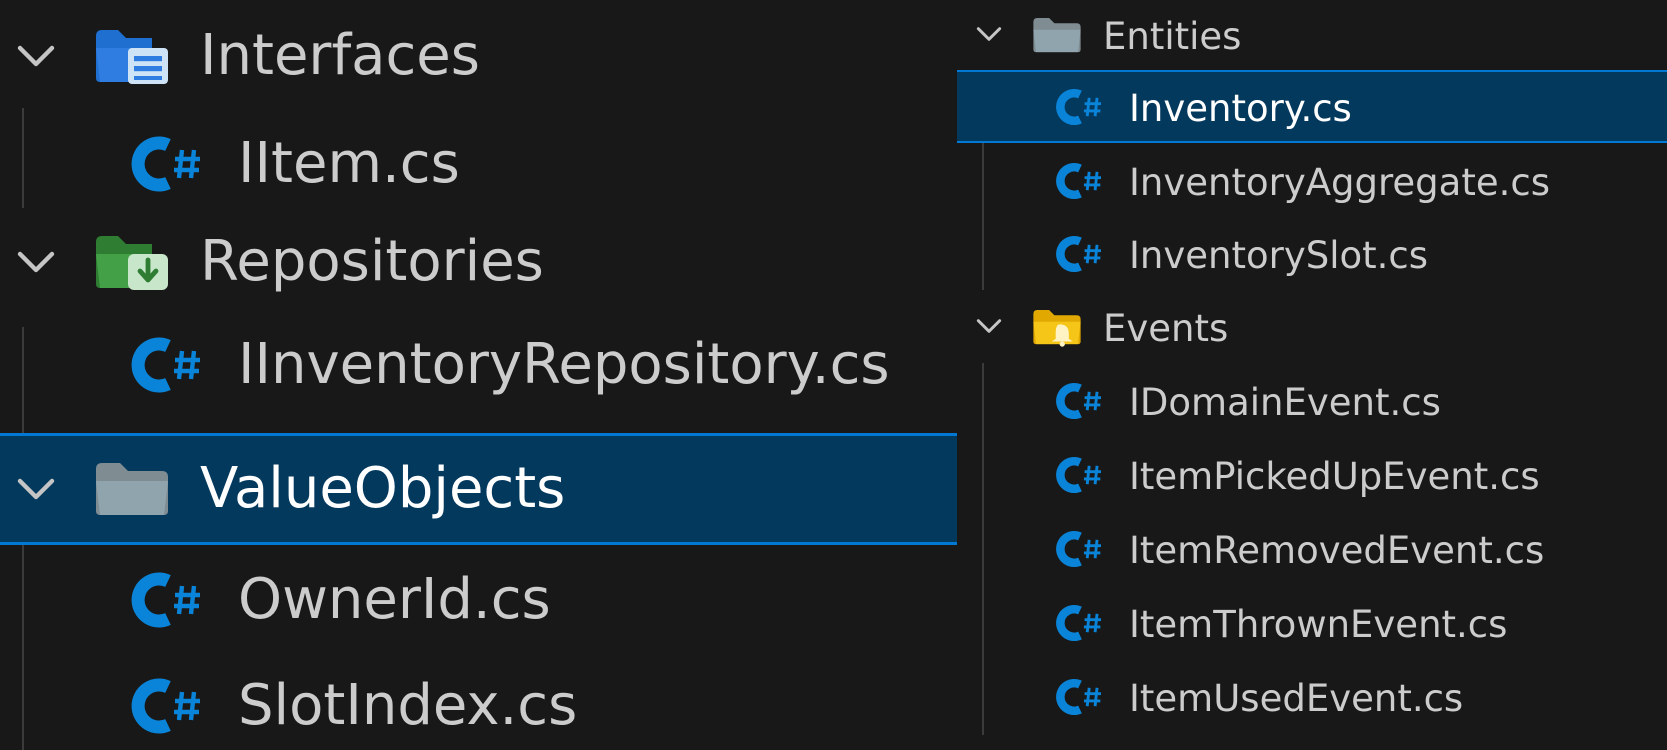  Describe the element at coordinates (408, 705) in the screenshot. I see `file-label: SlotIndex.cs` at that location.